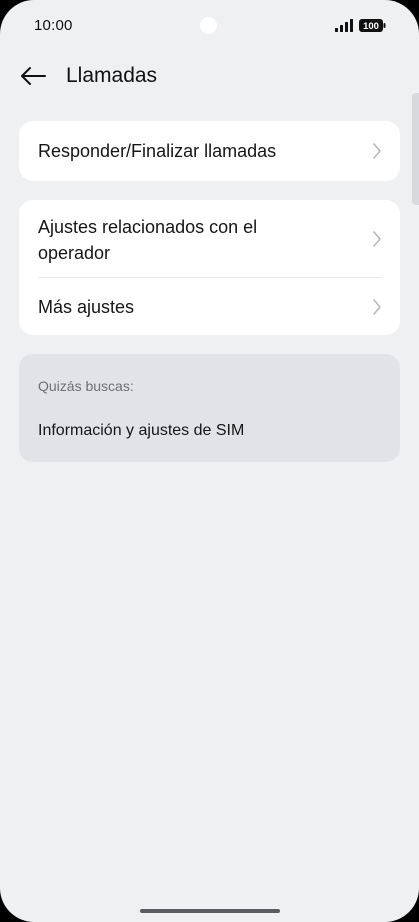 Image resolution: width=419 pixels, height=922 pixels. What do you see at coordinates (344, 28) in the screenshot?
I see `signal-icon` at bounding box center [344, 28].